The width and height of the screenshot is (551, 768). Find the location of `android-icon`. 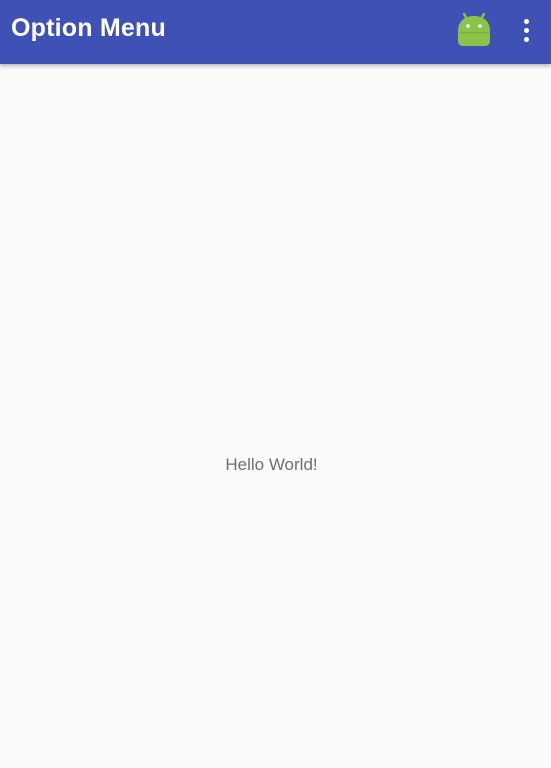

android-icon is located at coordinates (474, 29).